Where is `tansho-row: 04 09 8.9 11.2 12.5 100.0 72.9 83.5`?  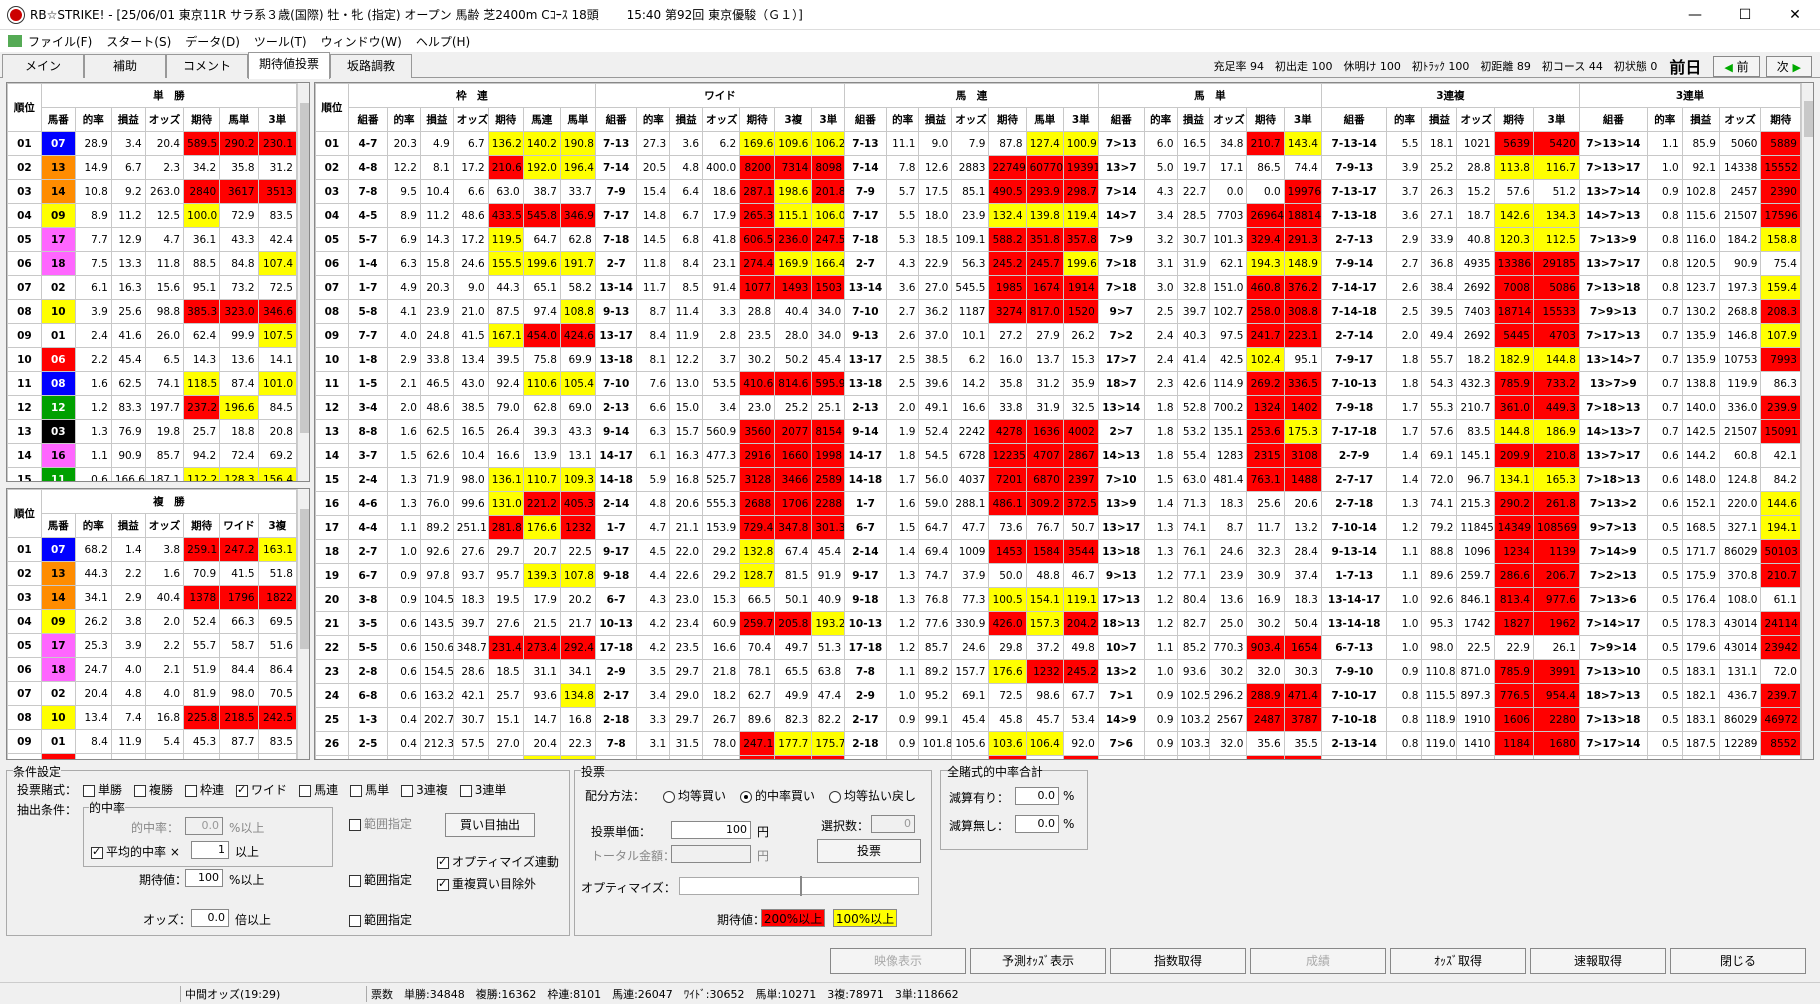
tansho-row: 04 09 8.9 11.2 12.5 100.0 72.9 83.5 is located at coordinates (152, 215).